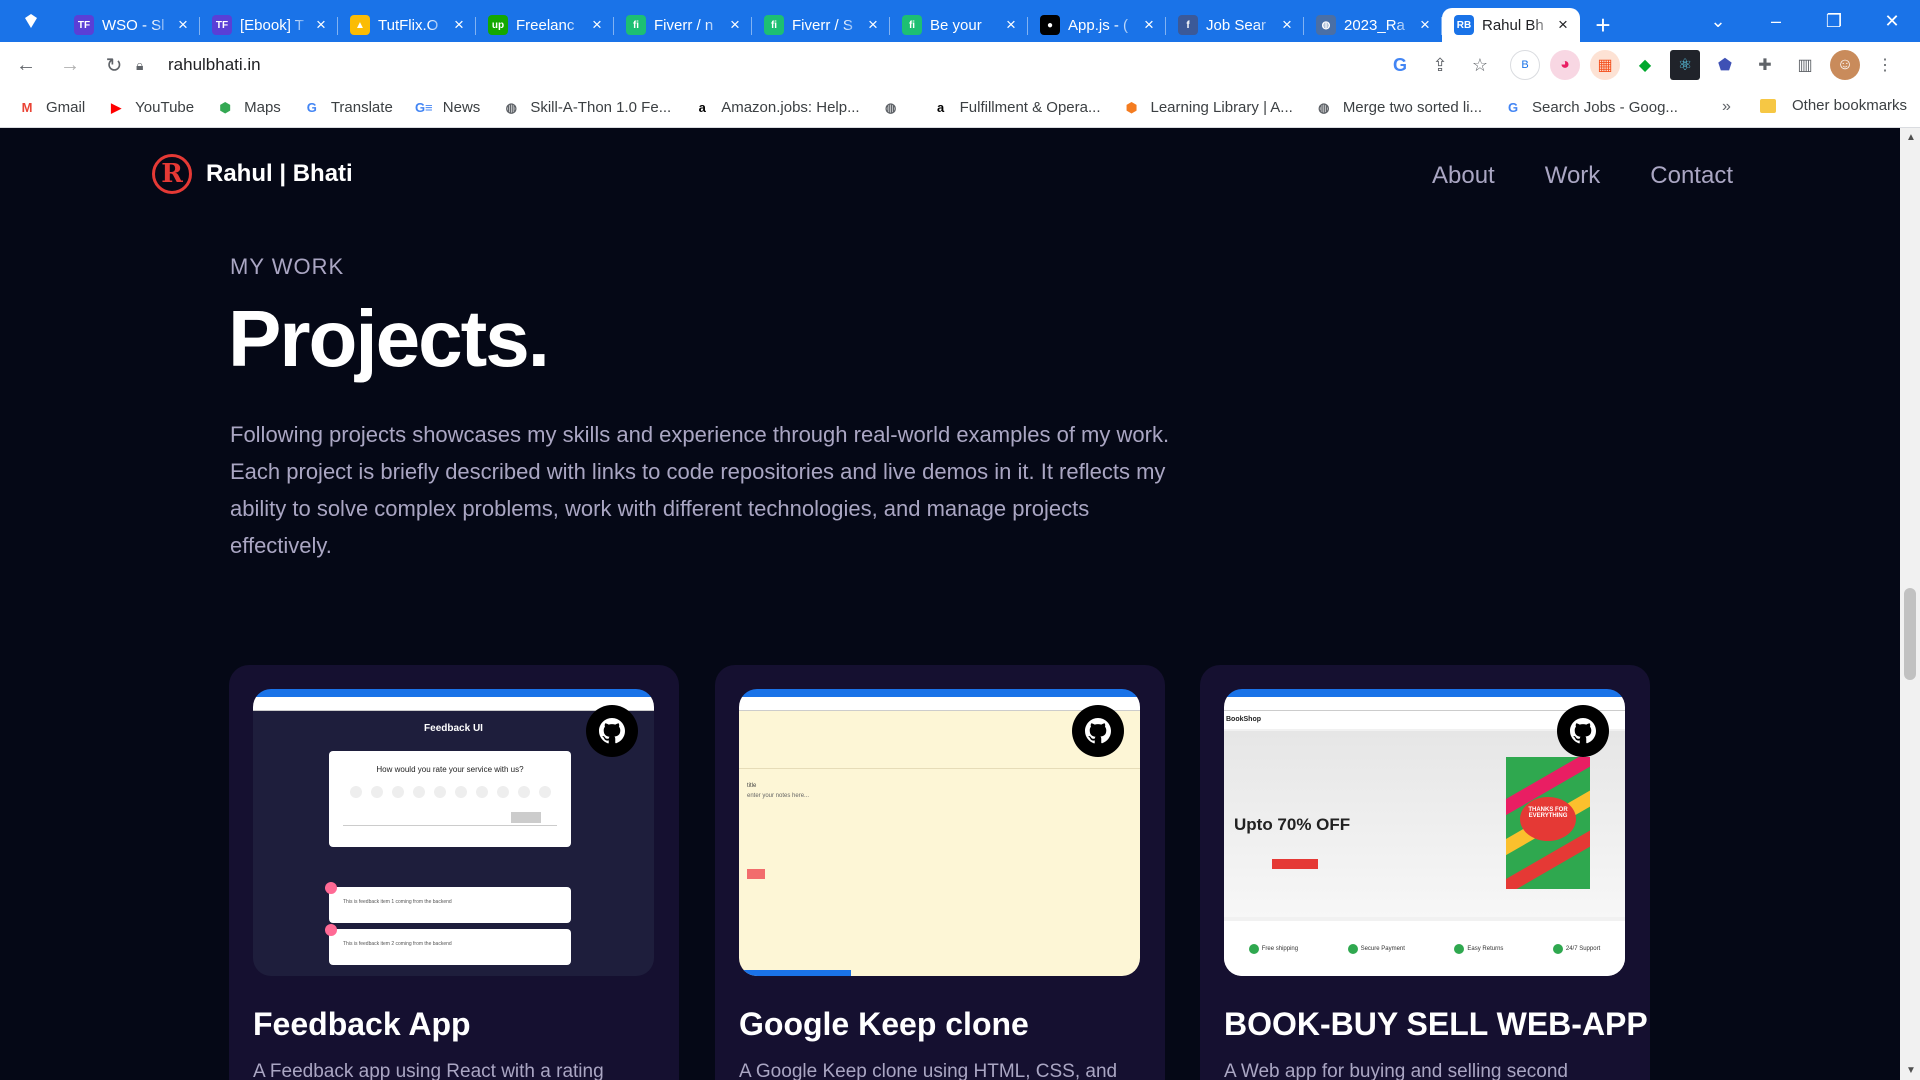 The image size is (1920, 1080). I want to click on bookmark-item: G Translate, so click(348, 108).